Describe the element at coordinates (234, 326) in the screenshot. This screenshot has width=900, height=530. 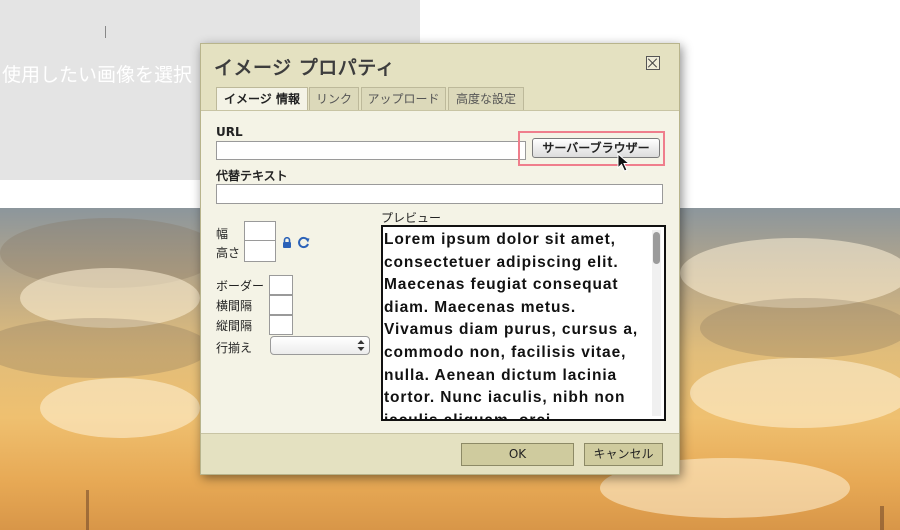
I see `vspace-label: 縦間隔` at that location.